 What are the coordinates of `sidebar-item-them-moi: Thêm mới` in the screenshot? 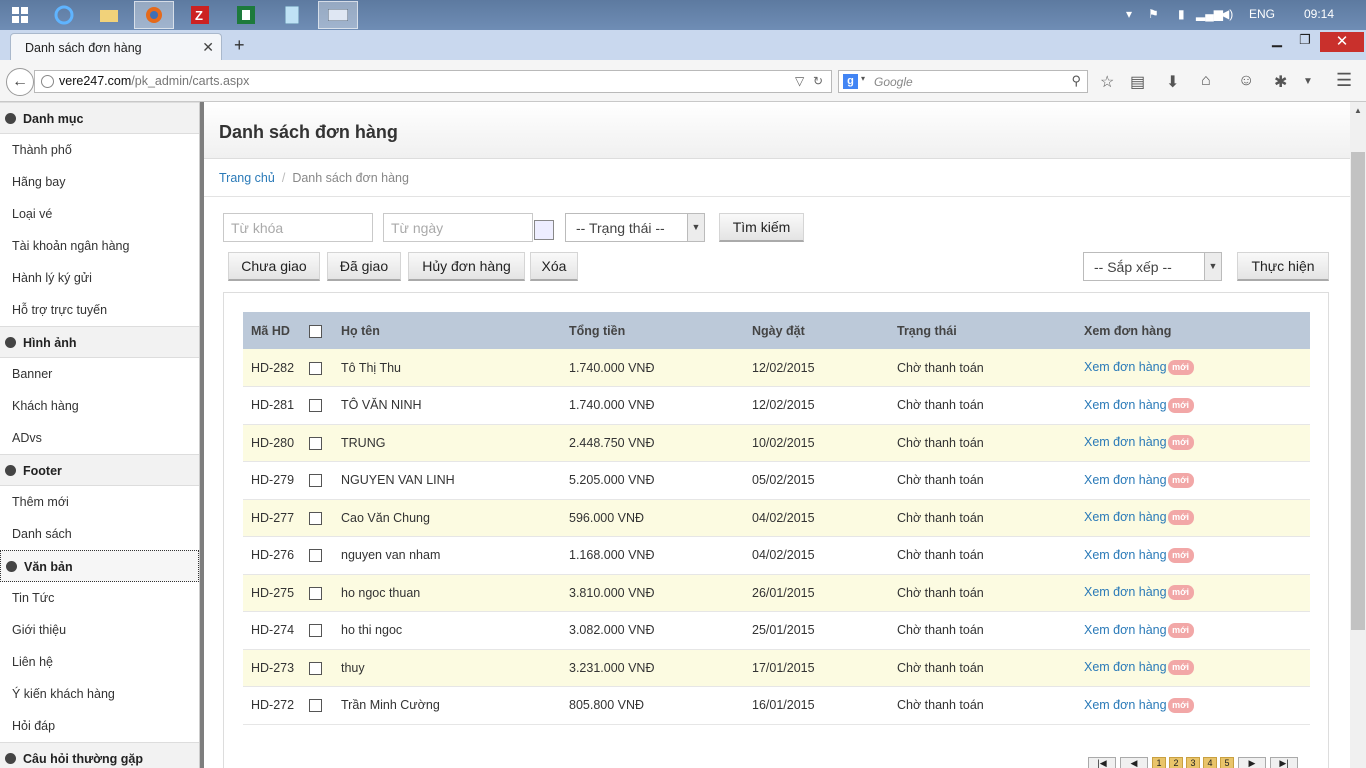 It's located at (99, 502).